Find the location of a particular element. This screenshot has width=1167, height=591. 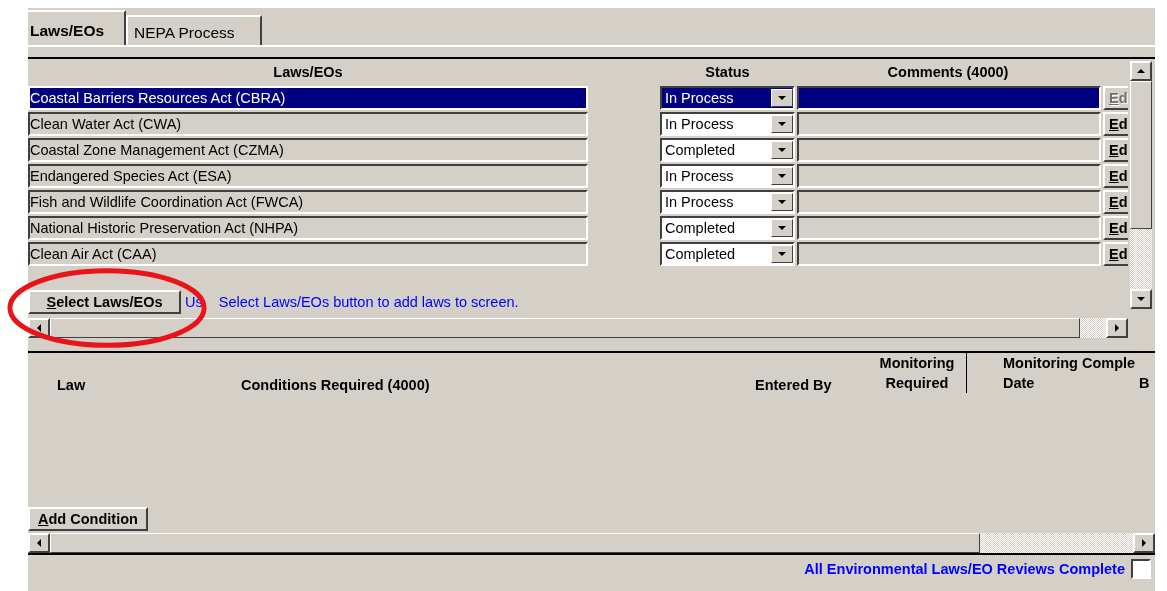

hint-text: Select Laws/EOs button to add laws to screen. is located at coordinates (368, 302).